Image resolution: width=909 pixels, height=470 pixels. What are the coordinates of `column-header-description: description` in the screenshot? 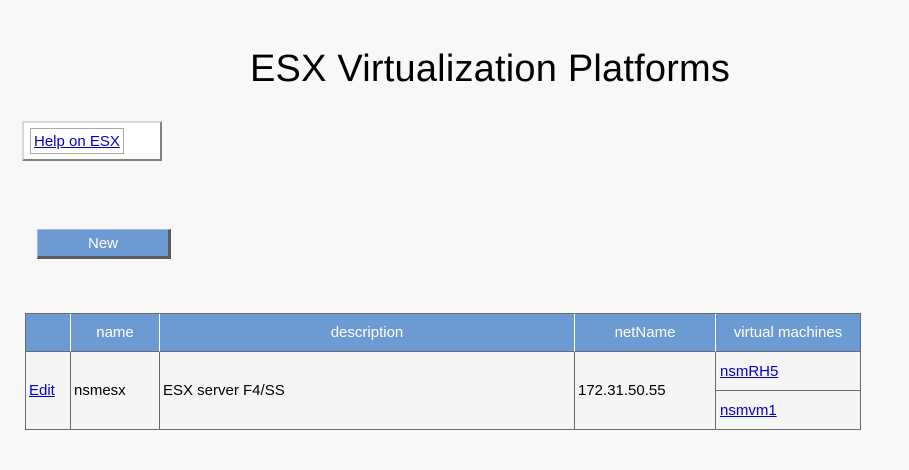 It's located at (367, 333).